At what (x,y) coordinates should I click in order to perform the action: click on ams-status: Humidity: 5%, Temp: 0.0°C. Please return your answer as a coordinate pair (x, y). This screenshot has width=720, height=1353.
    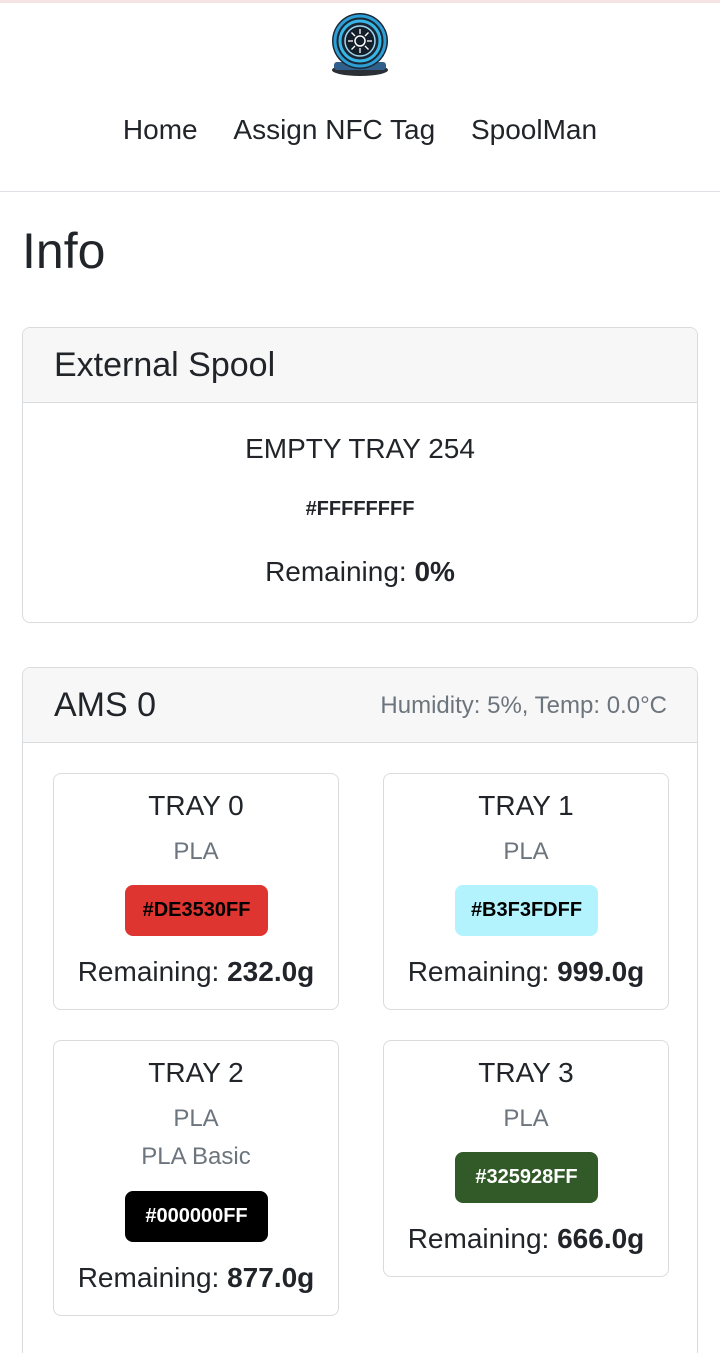
    Looking at the image, I should click on (523, 705).